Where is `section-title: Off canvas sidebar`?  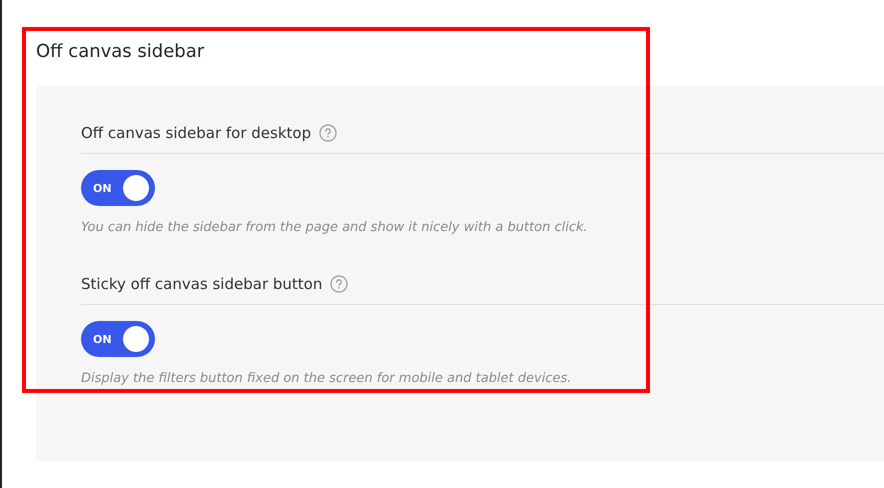 section-title: Off canvas sidebar is located at coordinates (121, 52).